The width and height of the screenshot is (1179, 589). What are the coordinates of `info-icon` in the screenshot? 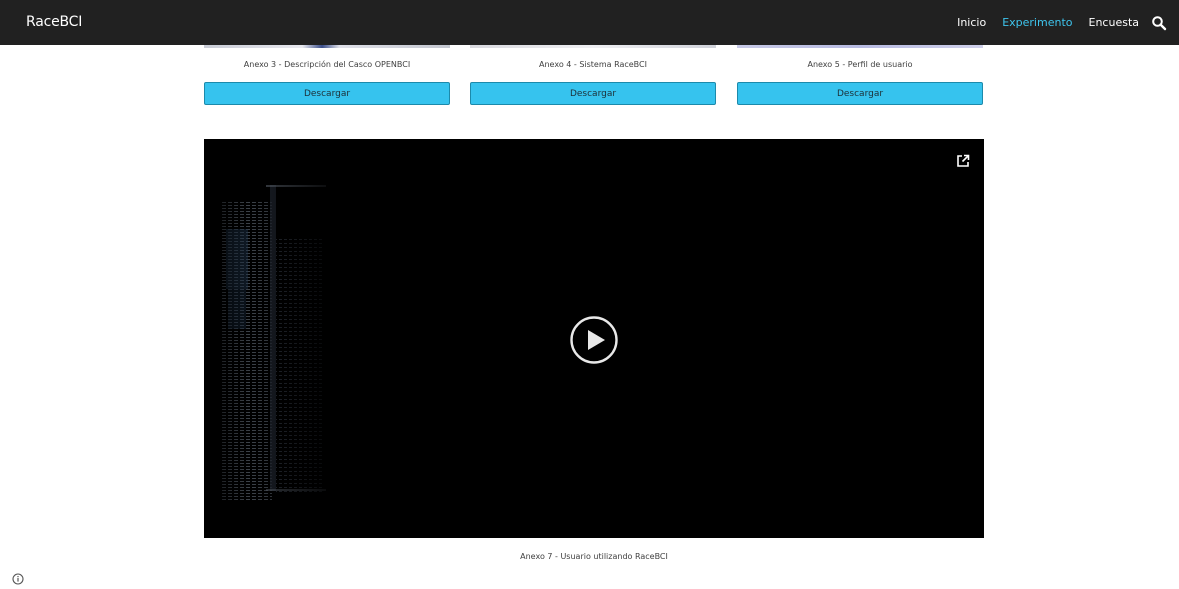 It's located at (18, 579).